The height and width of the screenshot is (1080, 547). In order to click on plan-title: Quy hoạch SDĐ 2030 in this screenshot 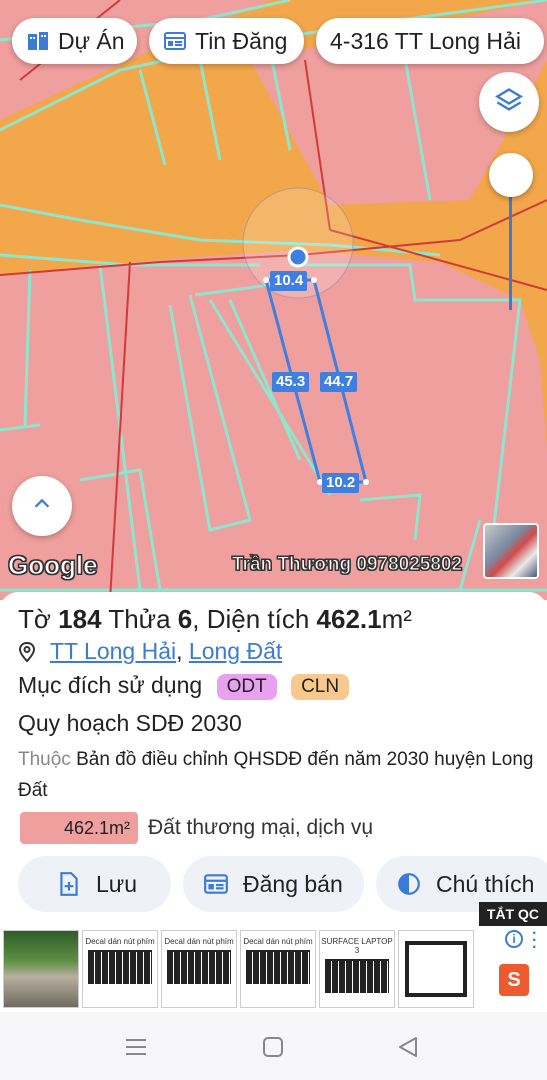, I will do `click(130, 723)`.